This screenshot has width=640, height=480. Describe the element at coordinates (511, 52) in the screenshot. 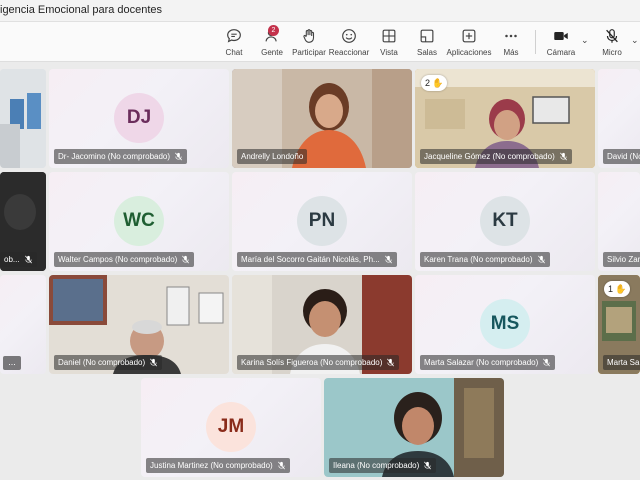

I see `more-label: Más` at that location.